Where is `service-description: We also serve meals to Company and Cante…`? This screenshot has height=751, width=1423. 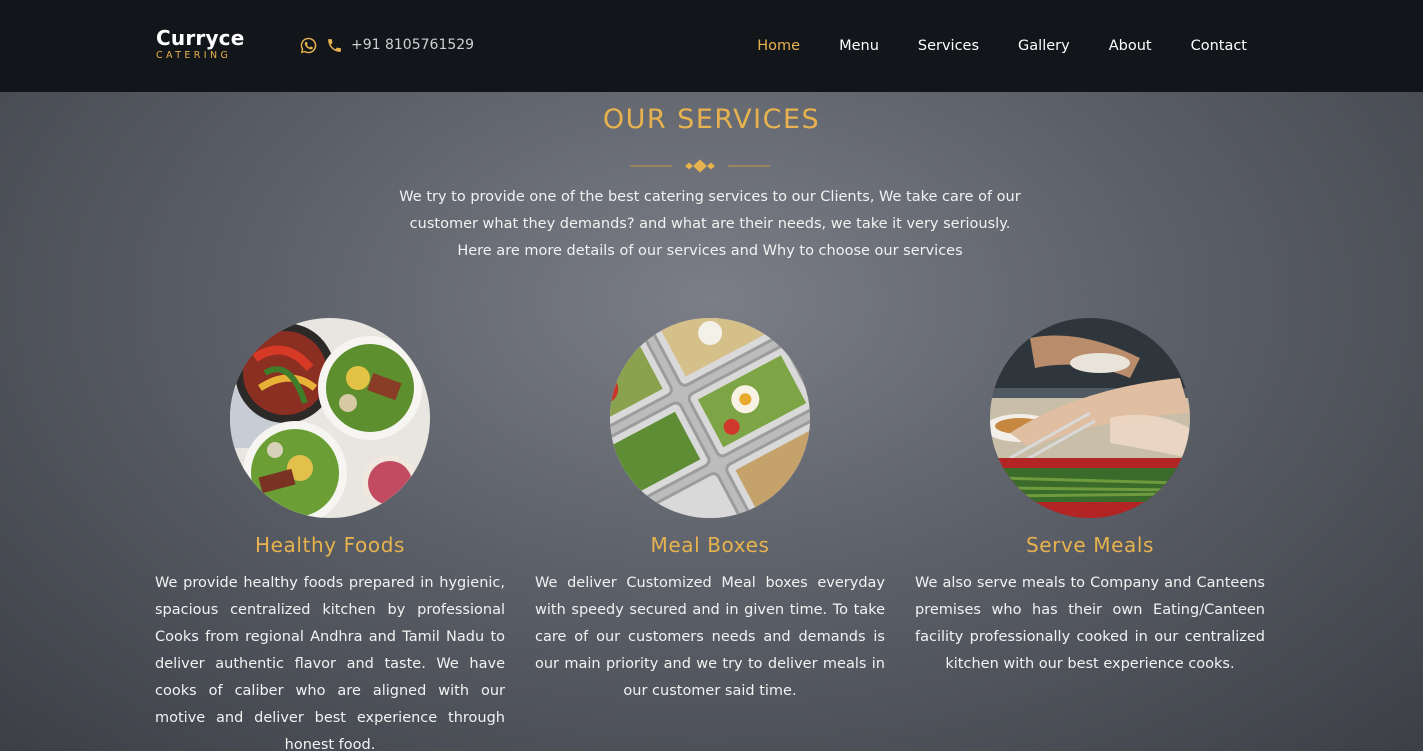 service-description: We also serve meals to Company and Cante… is located at coordinates (1090, 623).